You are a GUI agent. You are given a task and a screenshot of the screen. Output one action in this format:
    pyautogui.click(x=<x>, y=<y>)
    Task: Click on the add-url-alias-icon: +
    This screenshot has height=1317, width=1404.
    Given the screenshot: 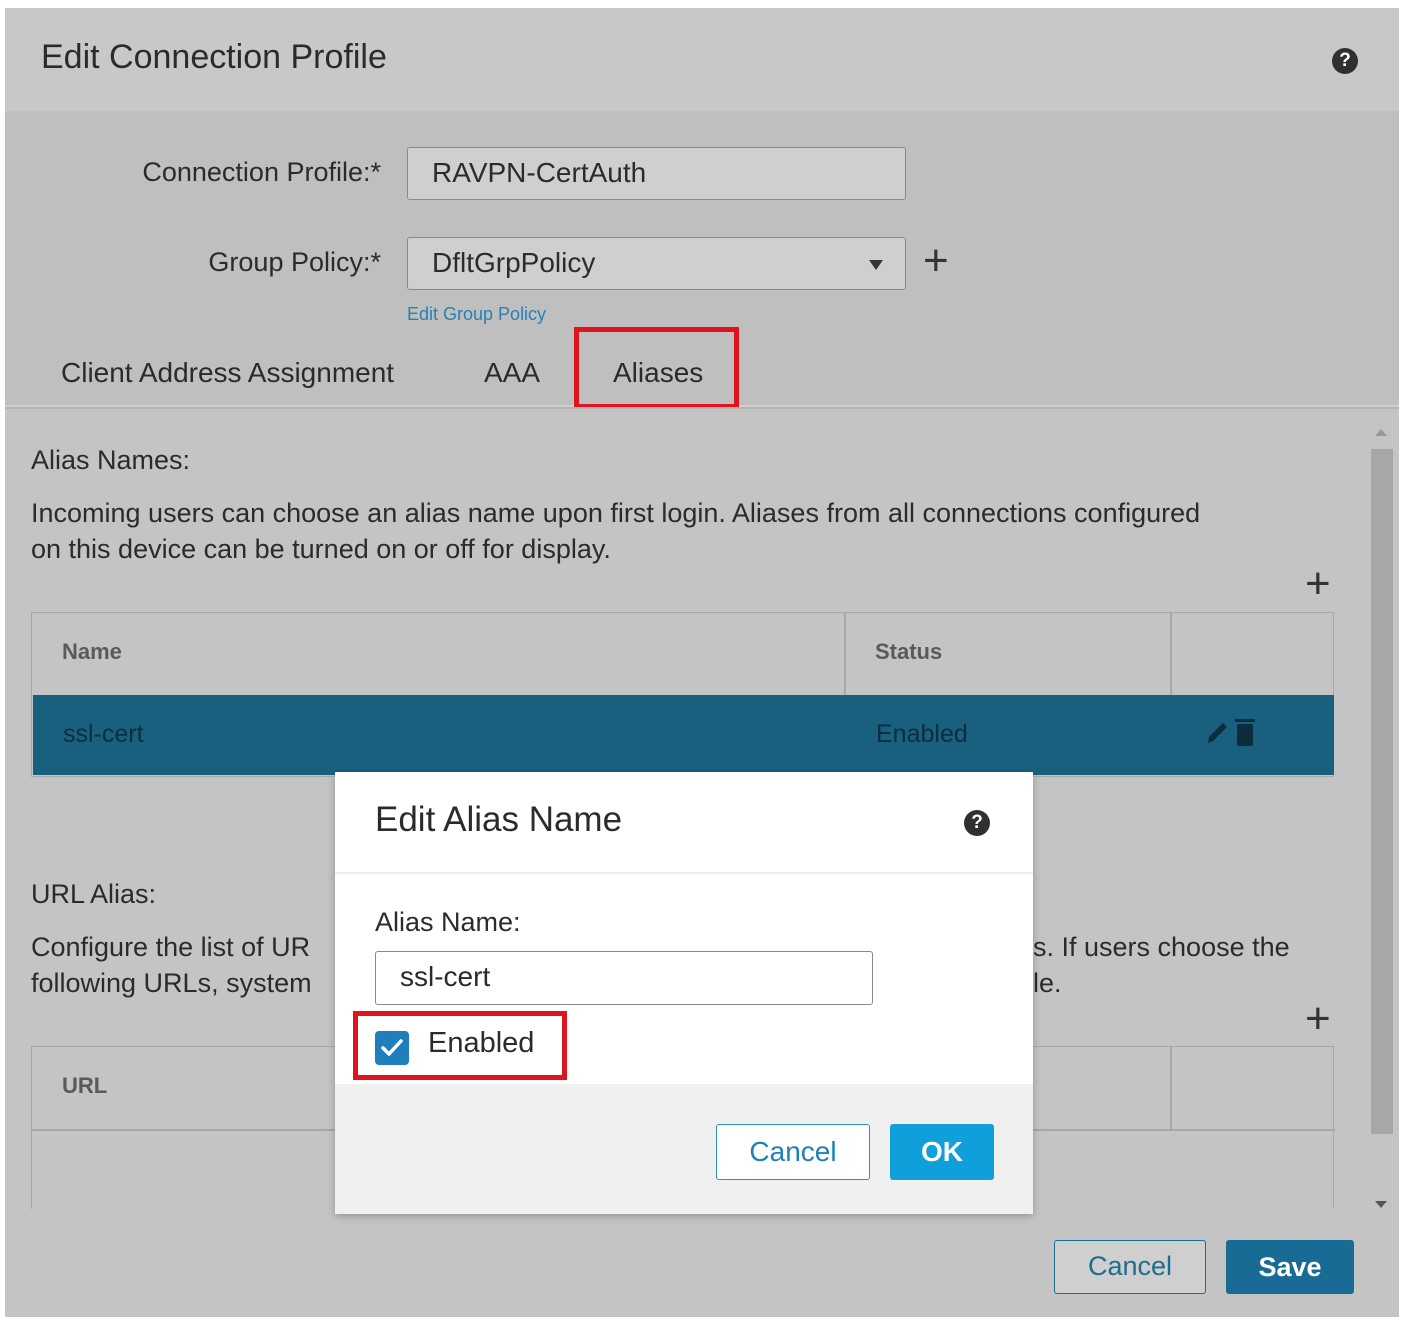 What is the action you would take?
    pyautogui.click(x=1318, y=1019)
    